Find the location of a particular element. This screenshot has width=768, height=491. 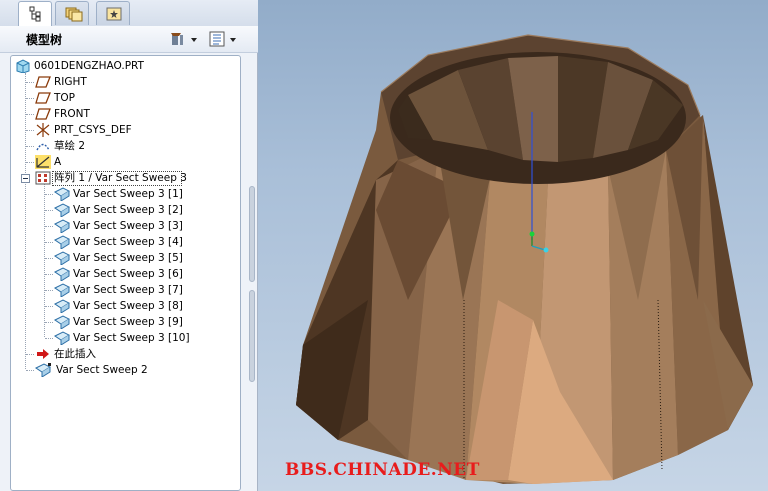

tab-favorites is located at coordinates (113, 13).